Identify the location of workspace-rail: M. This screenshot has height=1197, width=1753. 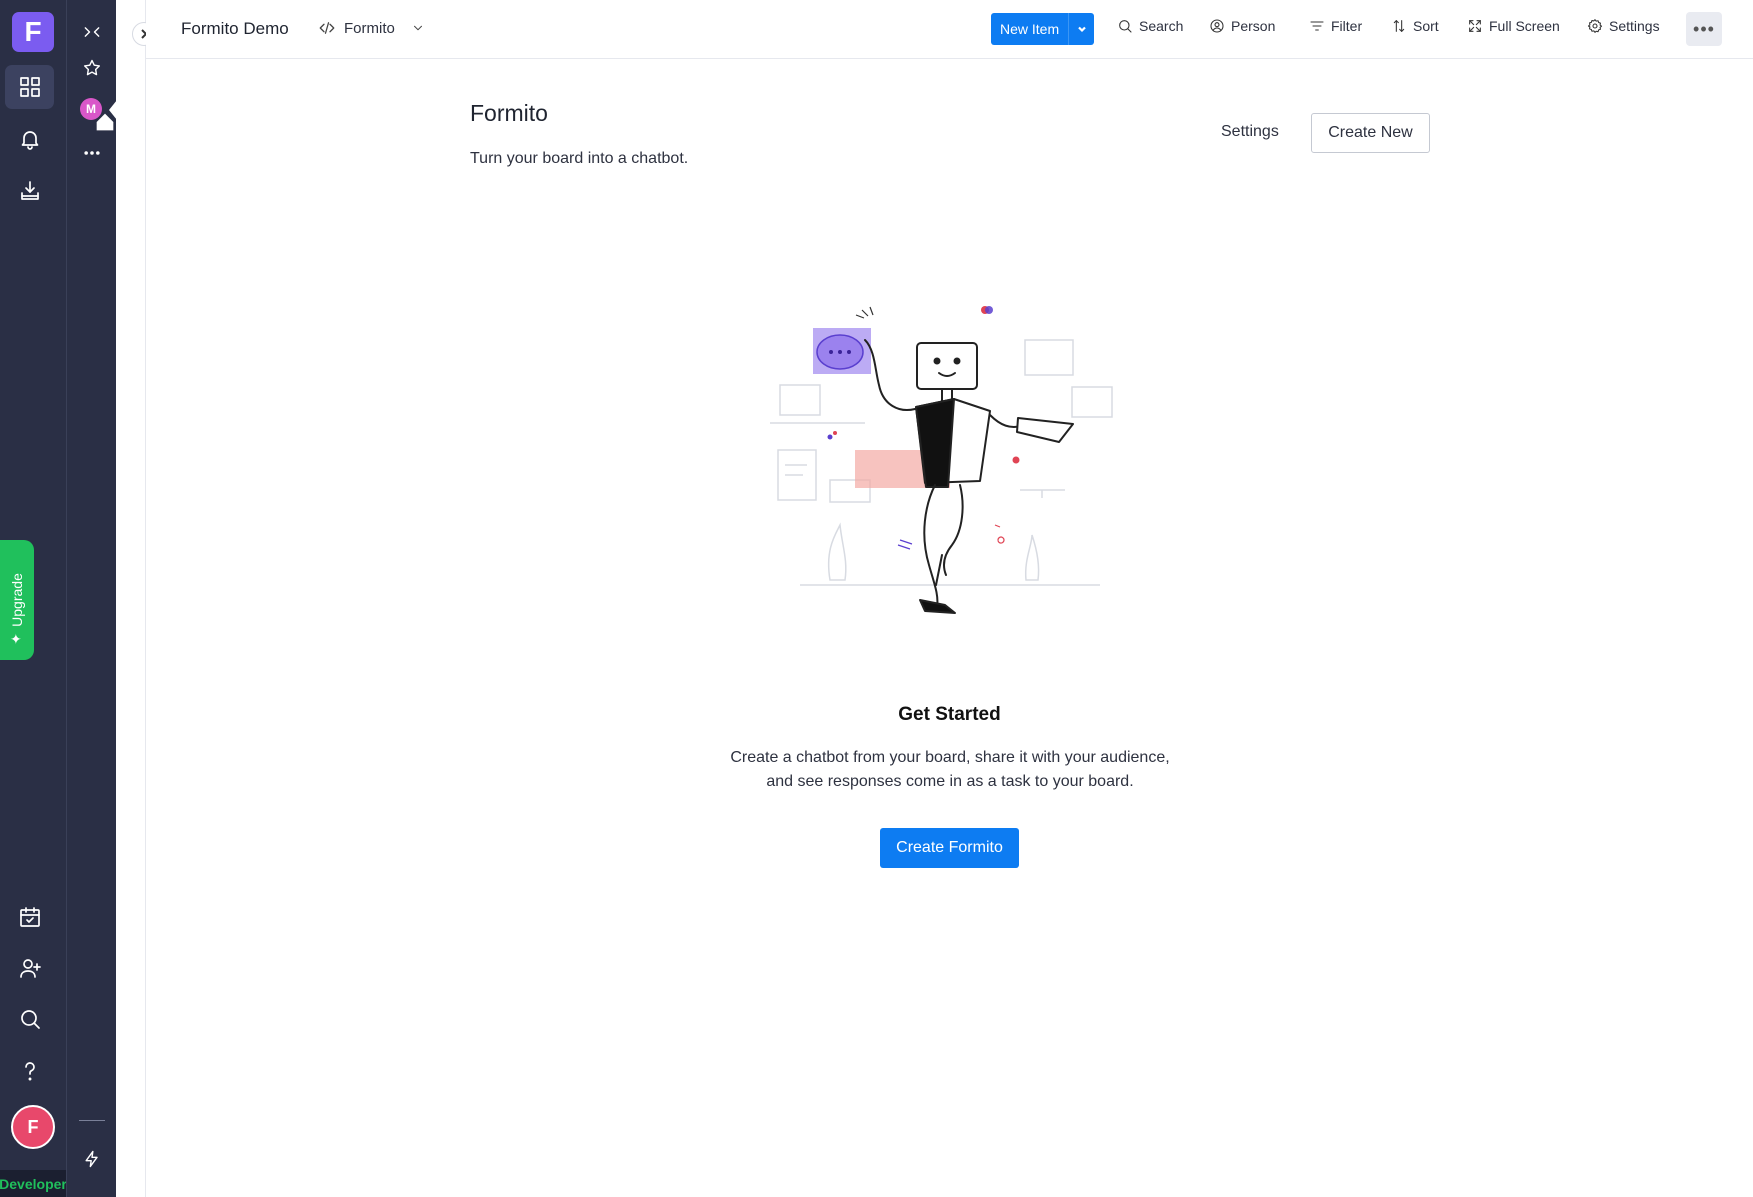
(91, 598).